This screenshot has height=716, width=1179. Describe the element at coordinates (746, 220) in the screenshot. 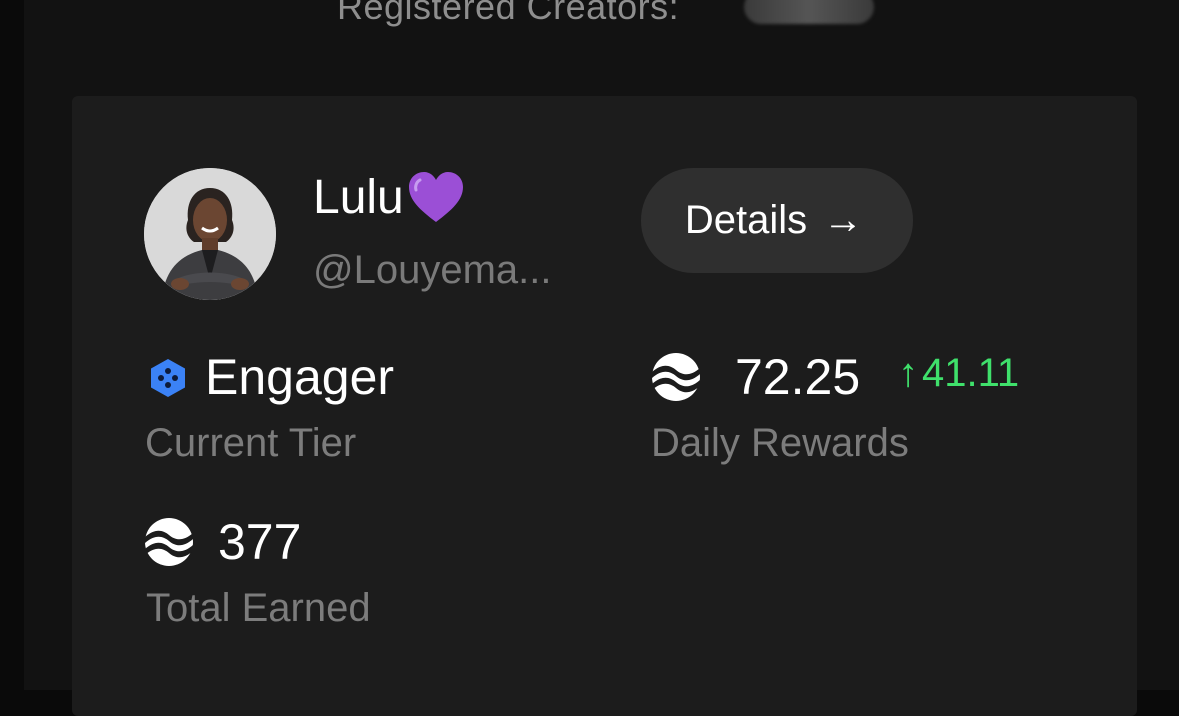

I see `details-button-label: Details` at that location.